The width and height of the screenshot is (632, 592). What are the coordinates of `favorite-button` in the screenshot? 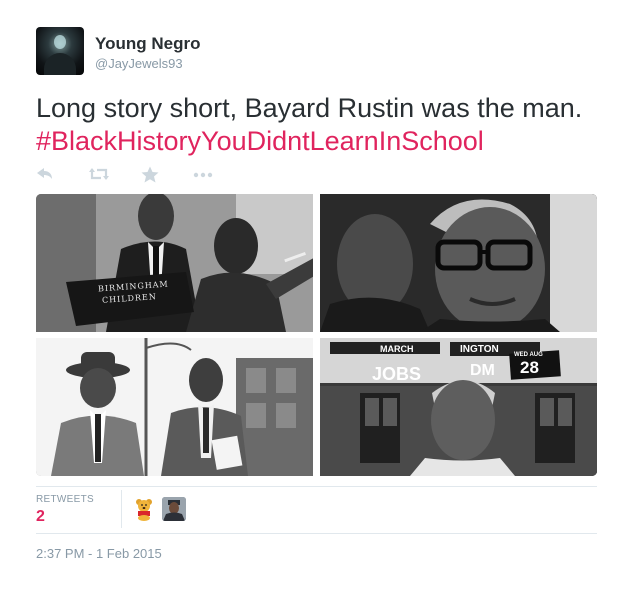 It's located at (152, 176).